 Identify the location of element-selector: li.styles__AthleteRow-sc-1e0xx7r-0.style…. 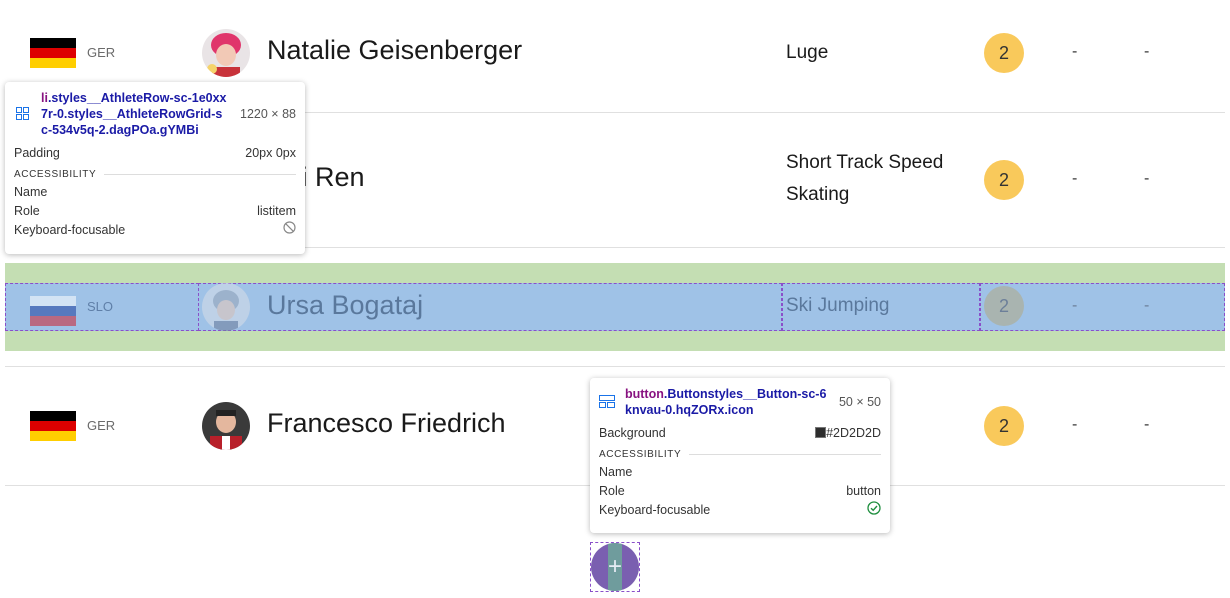
(134, 114).